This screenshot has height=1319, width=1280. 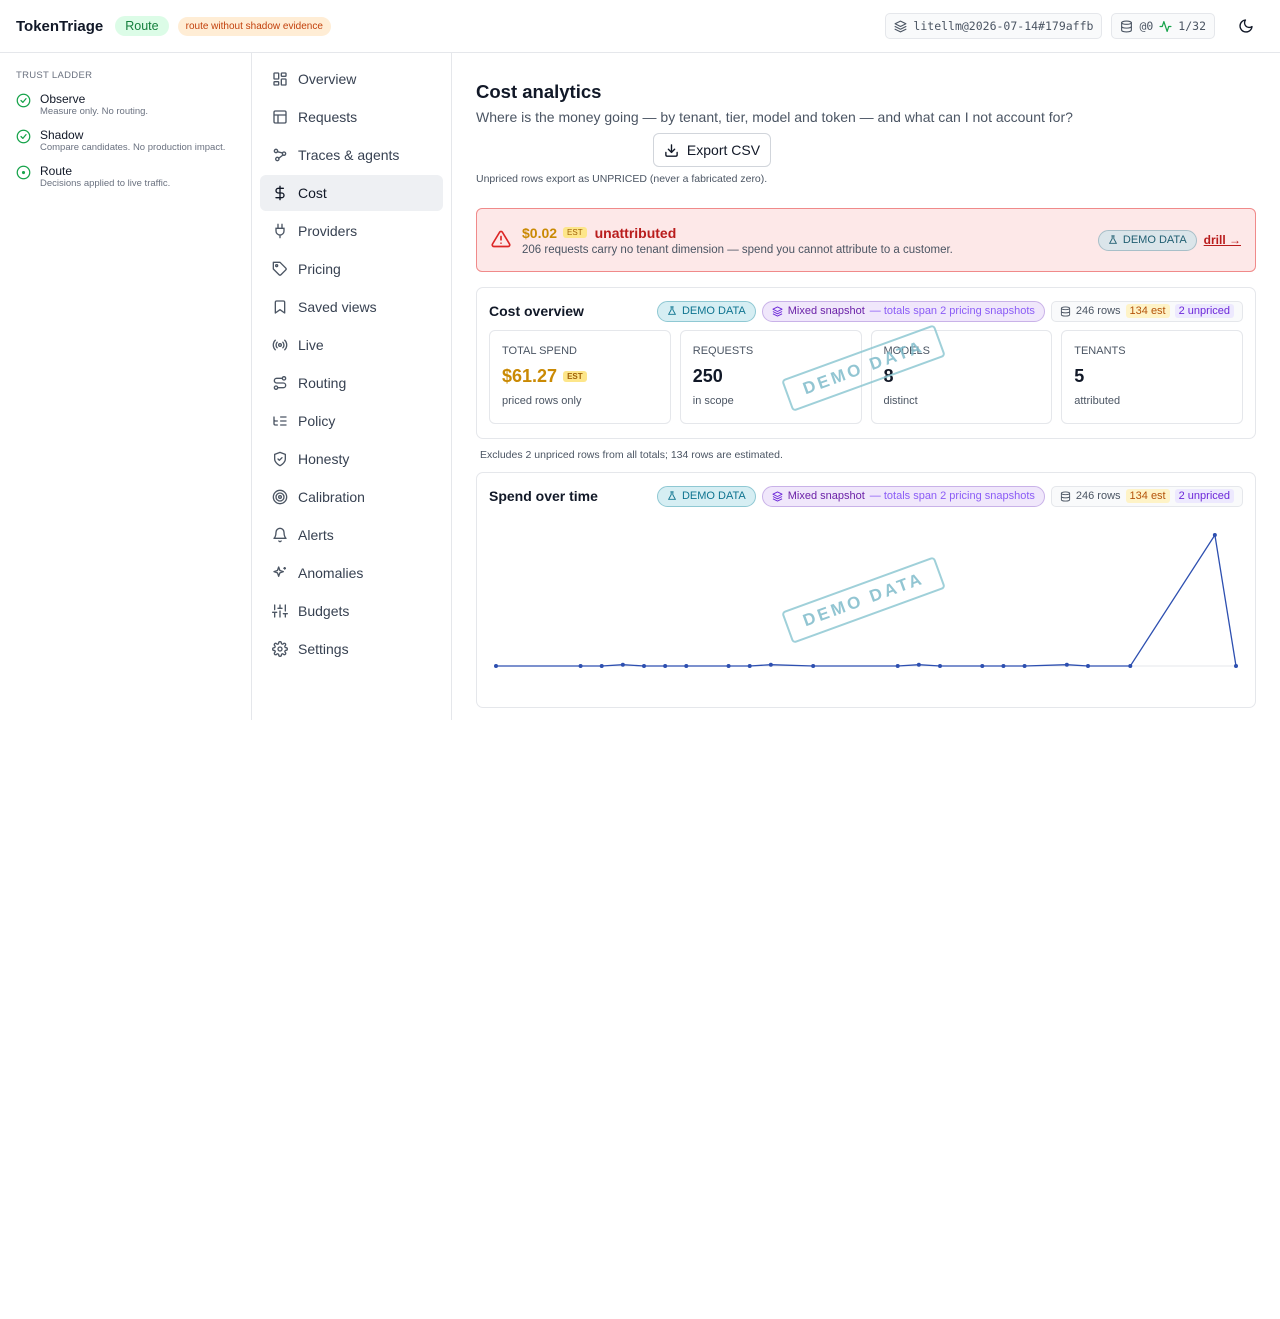 I want to click on nav-item-settings: Settings, so click(x=351, y=649).